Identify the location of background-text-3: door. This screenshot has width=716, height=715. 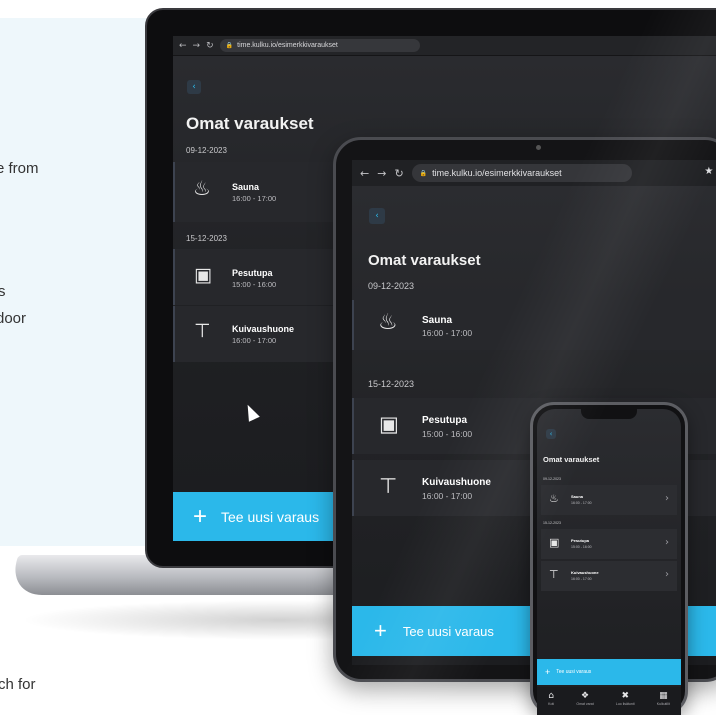
(13, 318).